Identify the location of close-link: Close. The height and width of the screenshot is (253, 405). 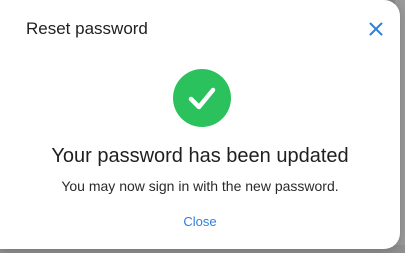
(199, 221).